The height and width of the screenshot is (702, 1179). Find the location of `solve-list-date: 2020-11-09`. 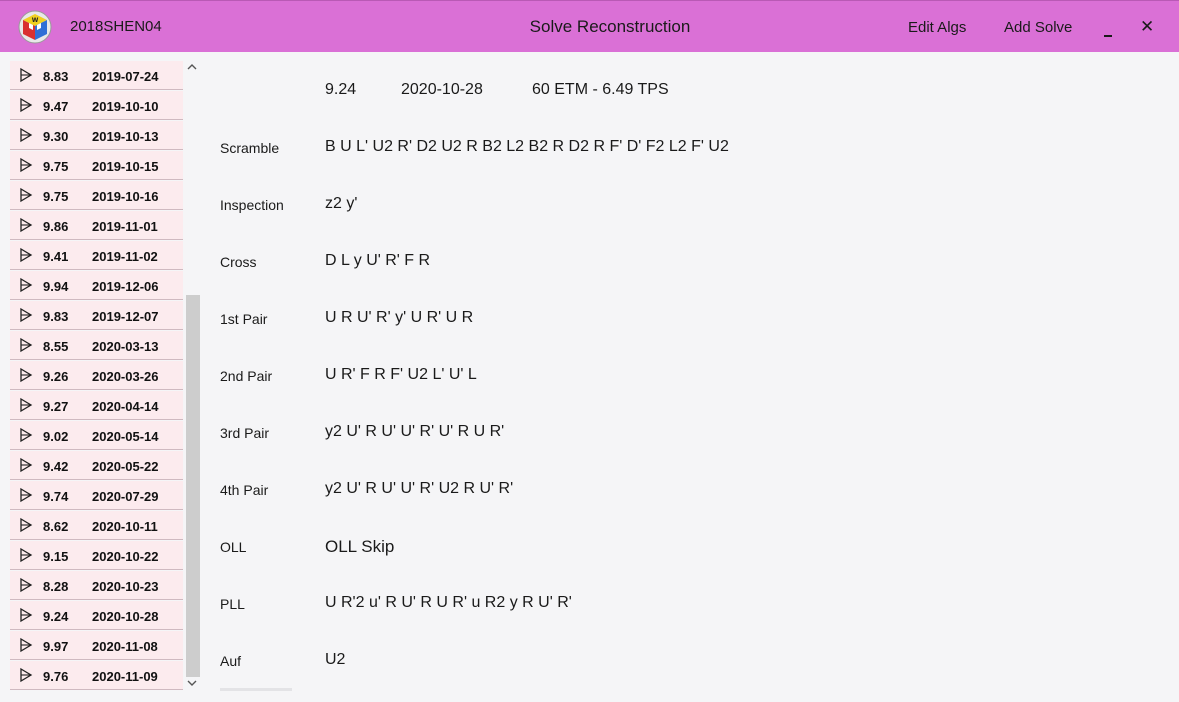

solve-list-date: 2020-11-09 is located at coordinates (125, 676).